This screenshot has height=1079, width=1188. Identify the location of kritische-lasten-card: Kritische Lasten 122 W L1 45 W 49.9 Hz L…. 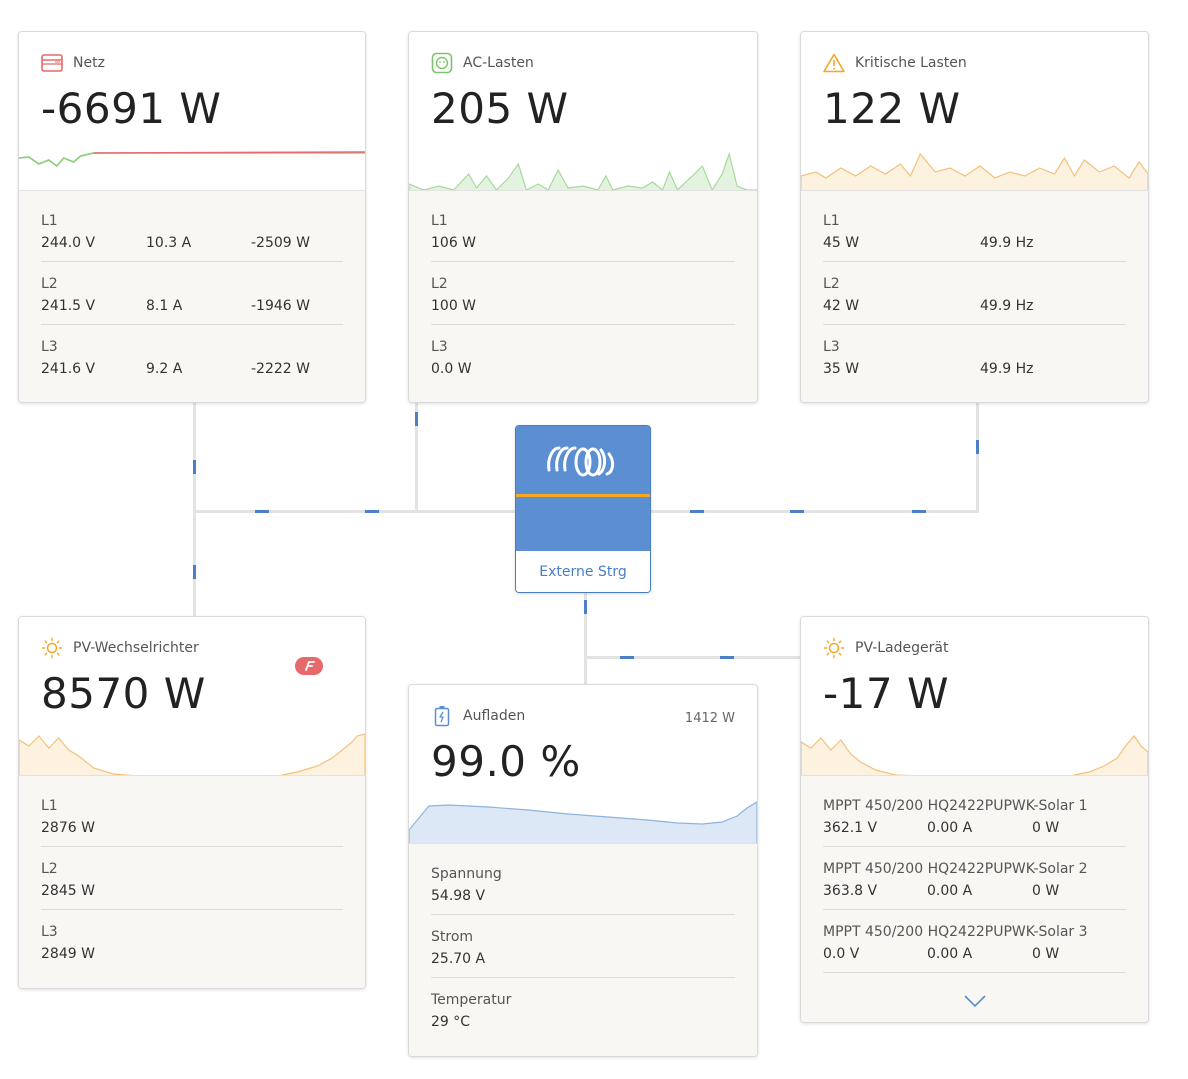
(974, 217).